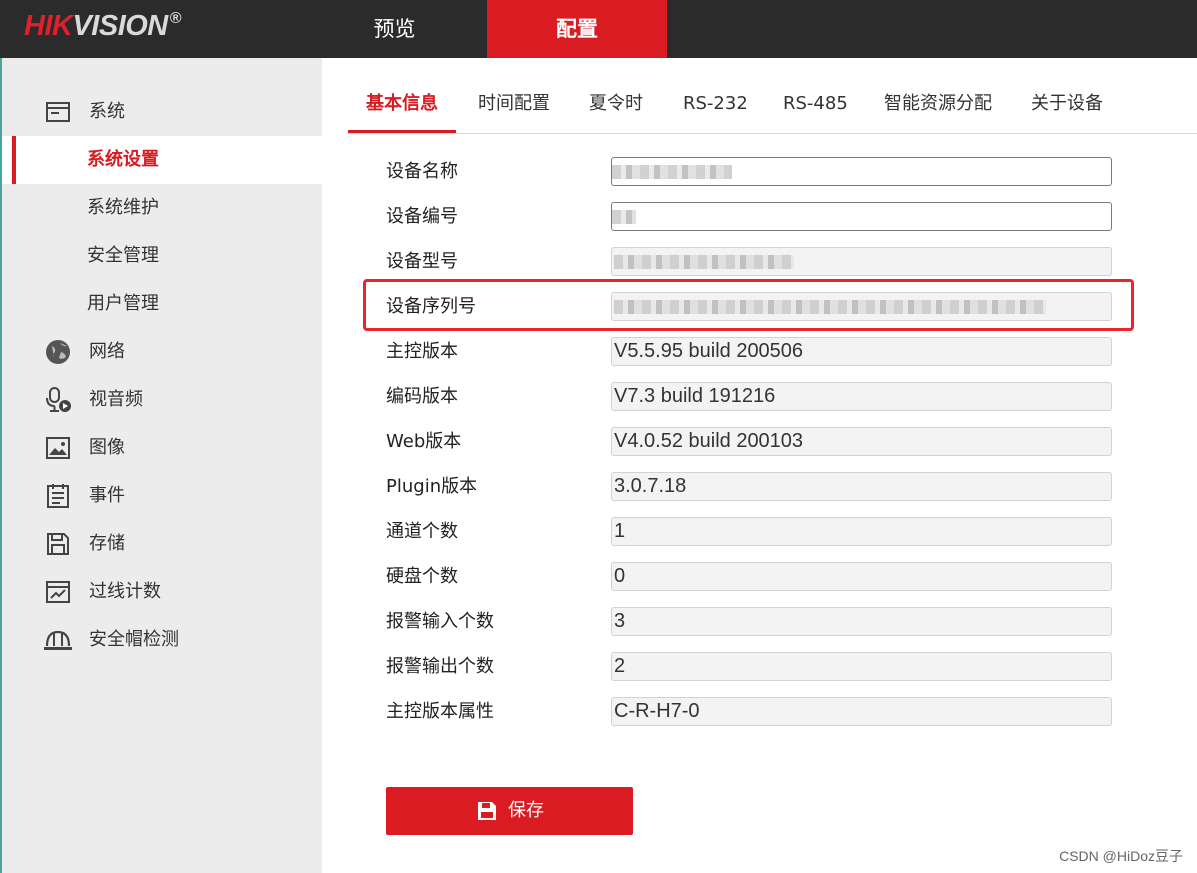  Describe the element at coordinates (162, 496) in the screenshot. I see `sidebar-item-event: 事件` at that location.